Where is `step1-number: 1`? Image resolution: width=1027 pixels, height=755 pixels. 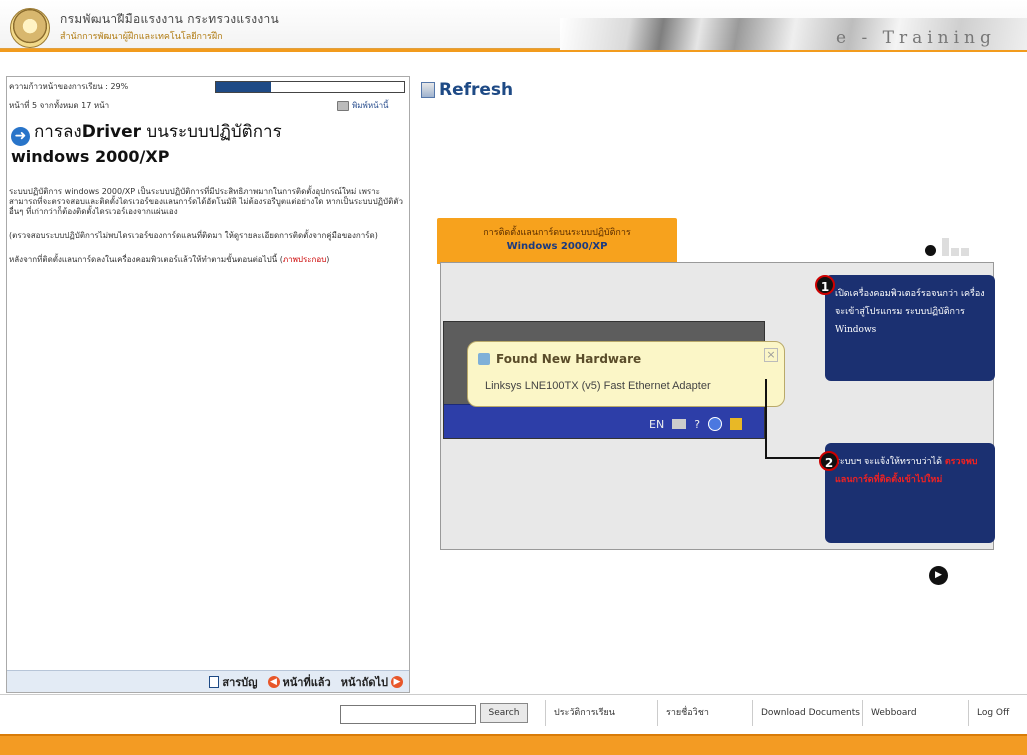
step1-number: 1 is located at coordinates (825, 285).